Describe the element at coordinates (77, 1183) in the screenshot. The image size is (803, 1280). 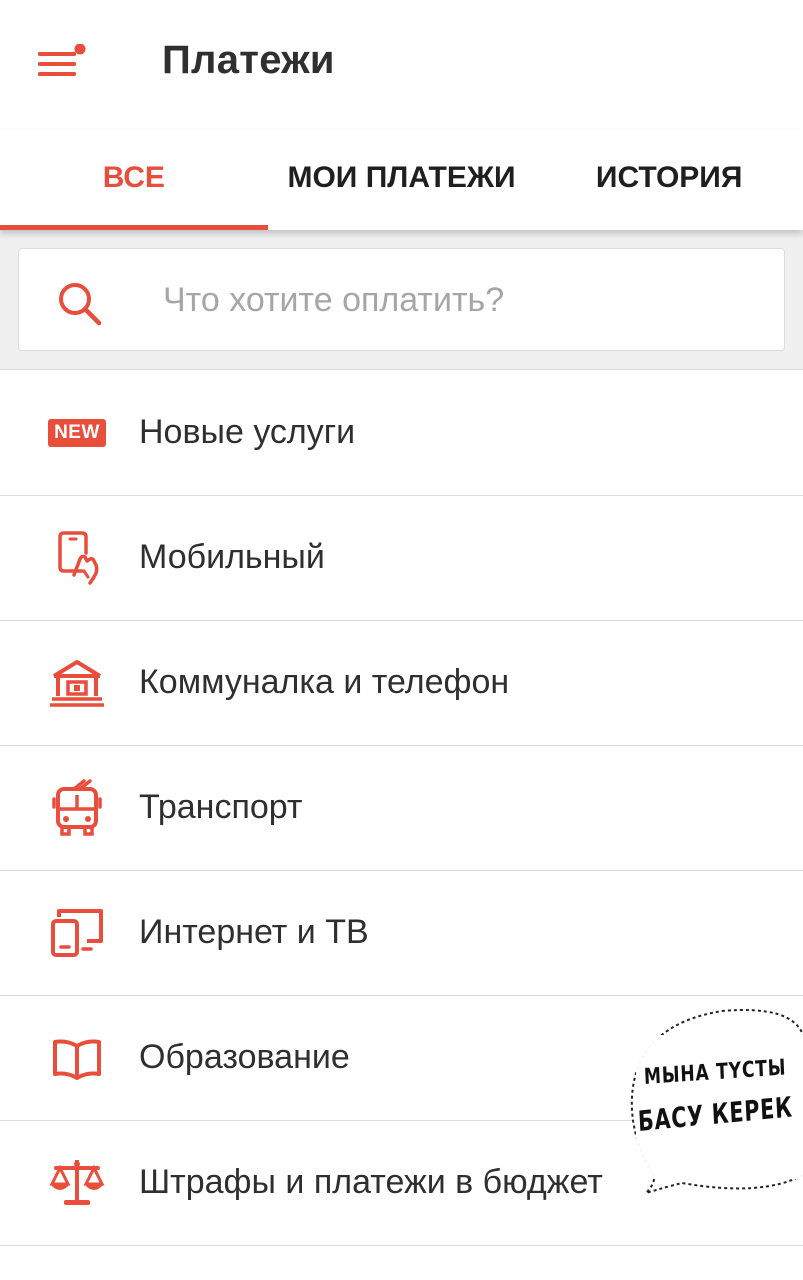
I see `scales-icon` at that location.